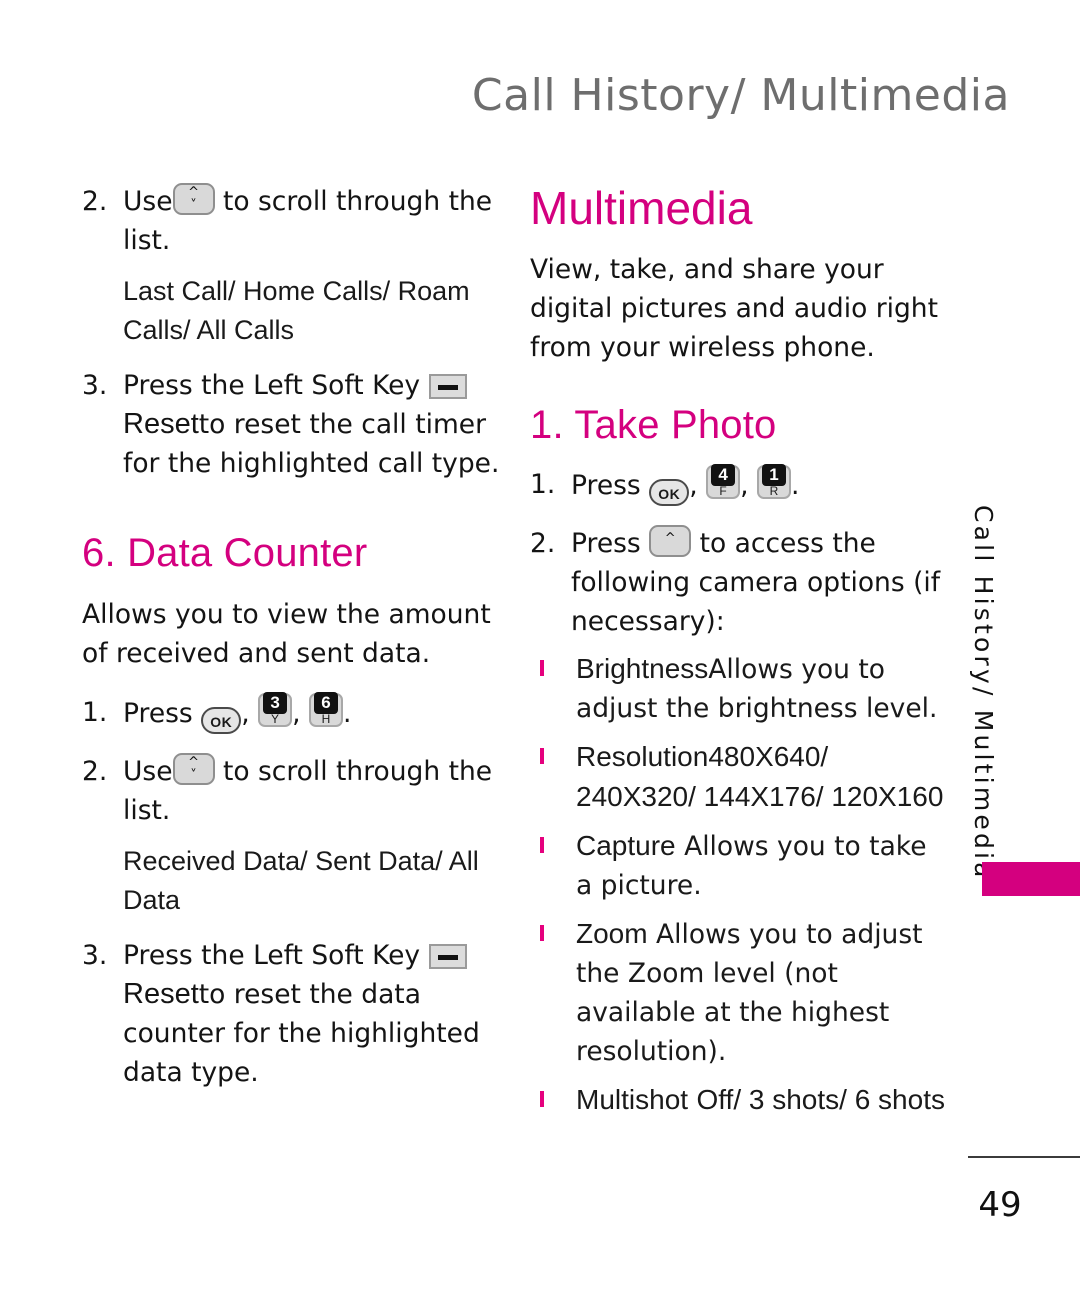 This screenshot has height=1295, width=1080. What do you see at coordinates (1024, 705) in the screenshot?
I see `side-tab: Call History/ Multimedia` at bounding box center [1024, 705].